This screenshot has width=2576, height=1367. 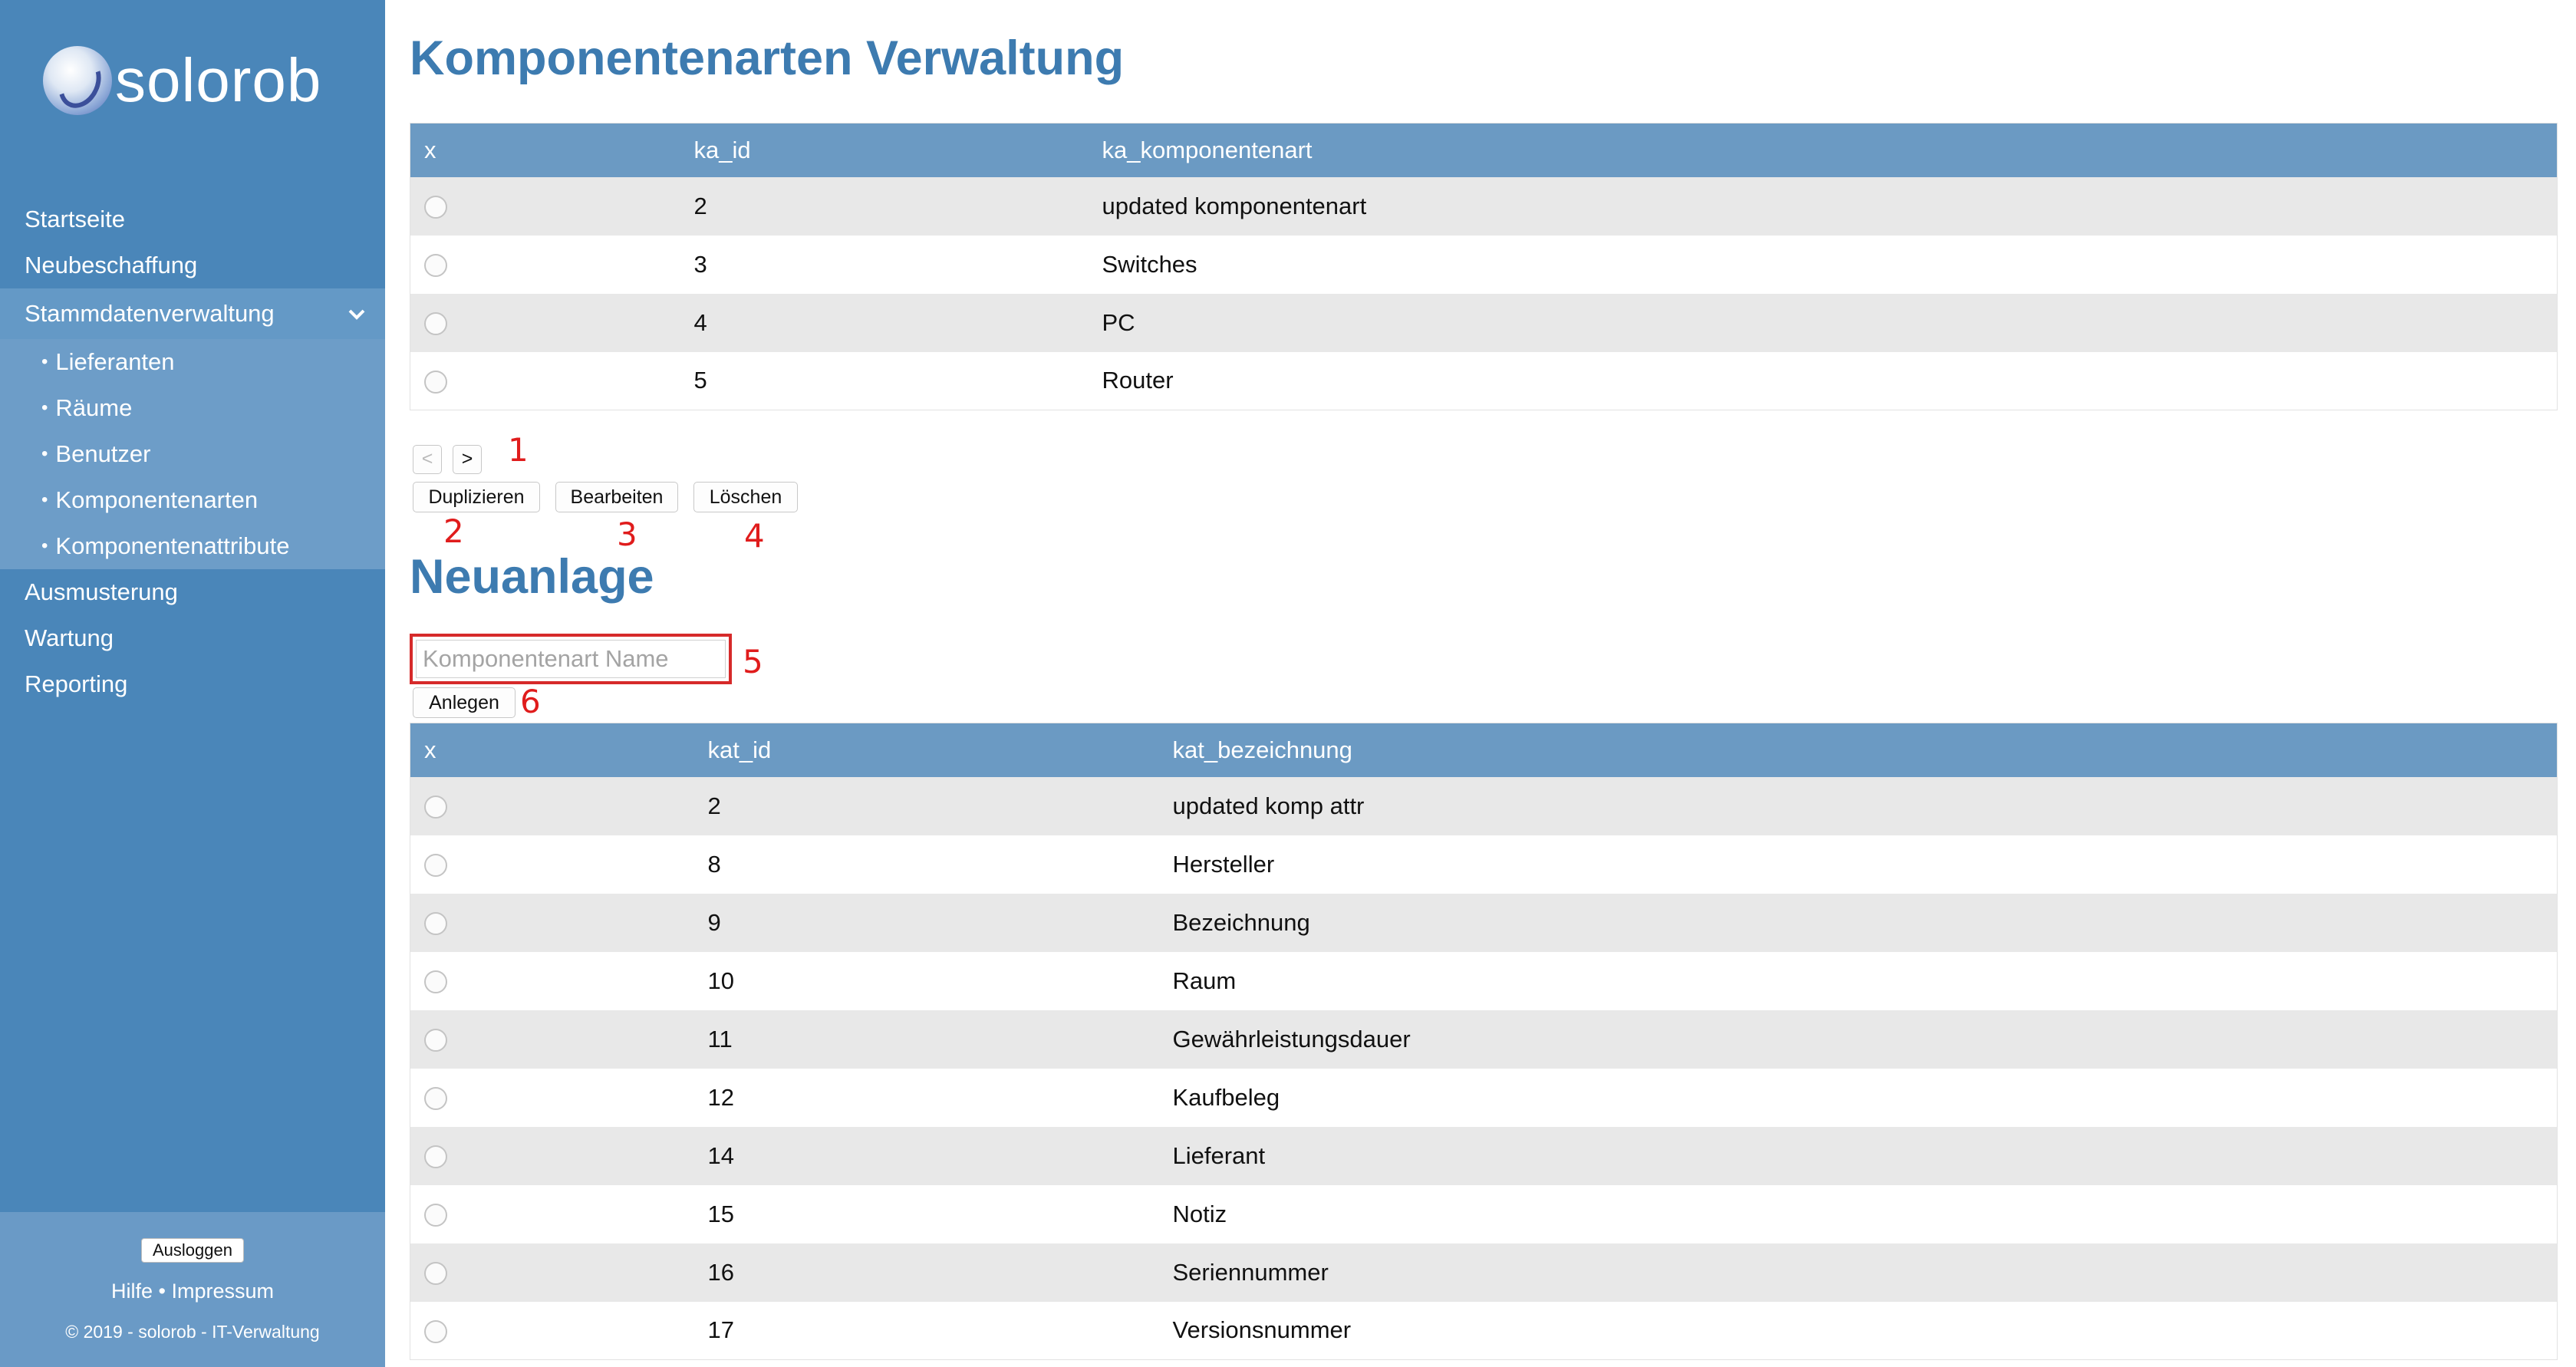 What do you see at coordinates (192, 362) in the screenshot?
I see `subnav-item-lieferanten: Lieferanten` at bounding box center [192, 362].